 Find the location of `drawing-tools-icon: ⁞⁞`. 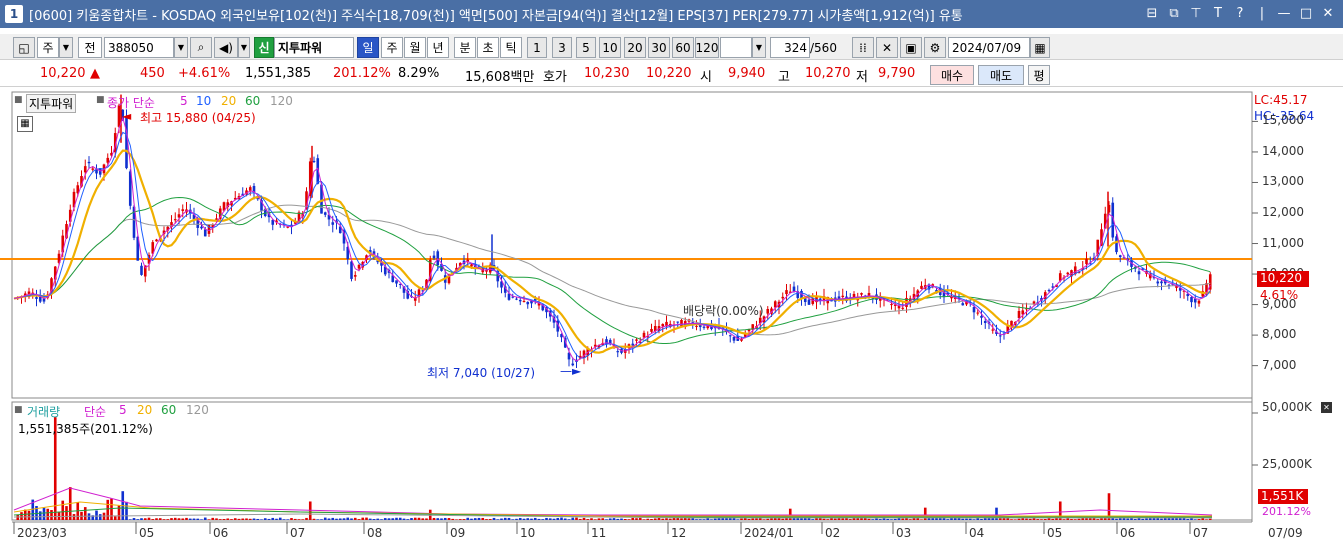

drawing-tools-icon: ⁞⁞ is located at coordinates (863, 47).